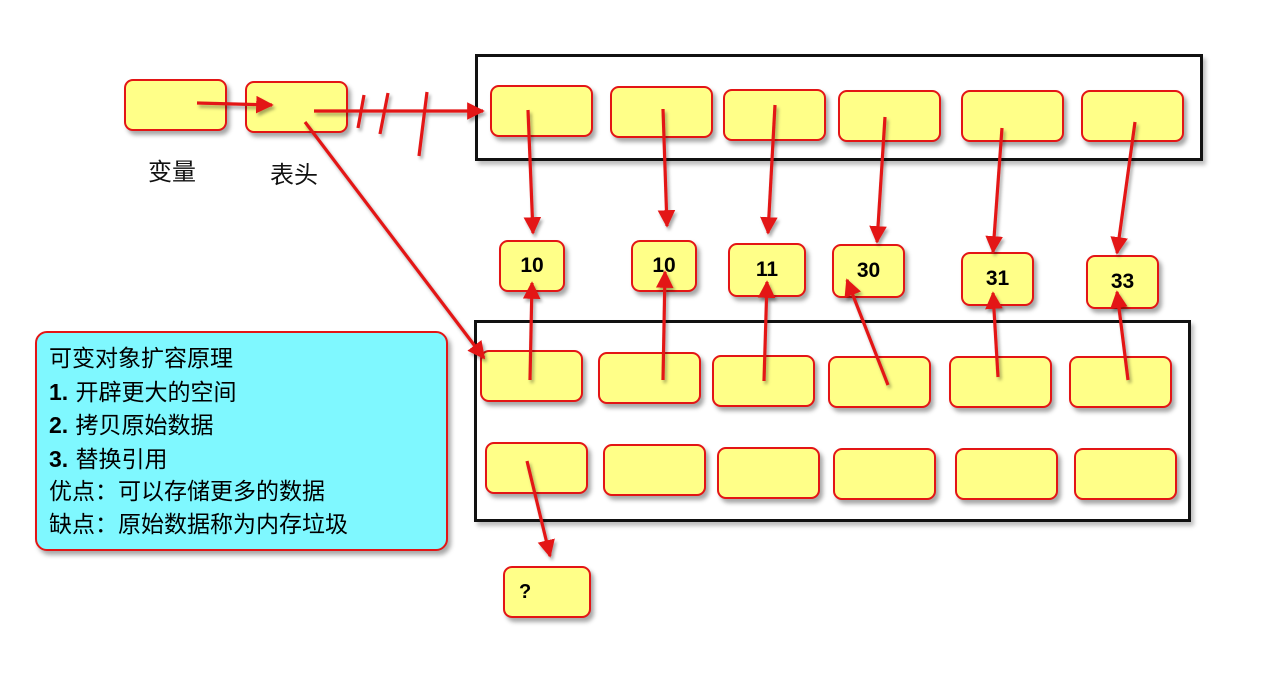 Image resolution: width=1262 pixels, height=673 pixels. What do you see at coordinates (868, 271) in the screenshot?
I see `value-box: 30` at bounding box center [868, 271].